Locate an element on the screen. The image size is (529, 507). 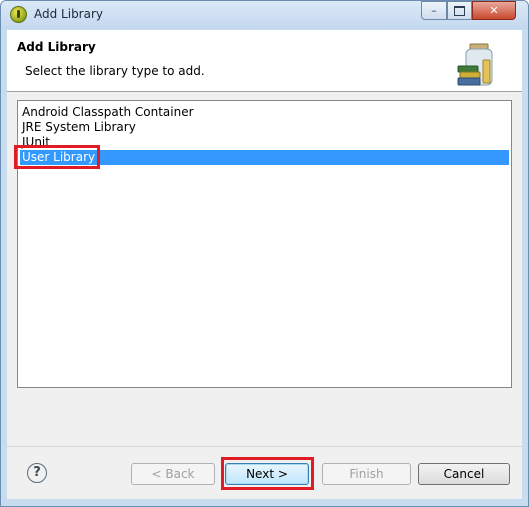
next-button: Next > is located at coordinates (267, 474).